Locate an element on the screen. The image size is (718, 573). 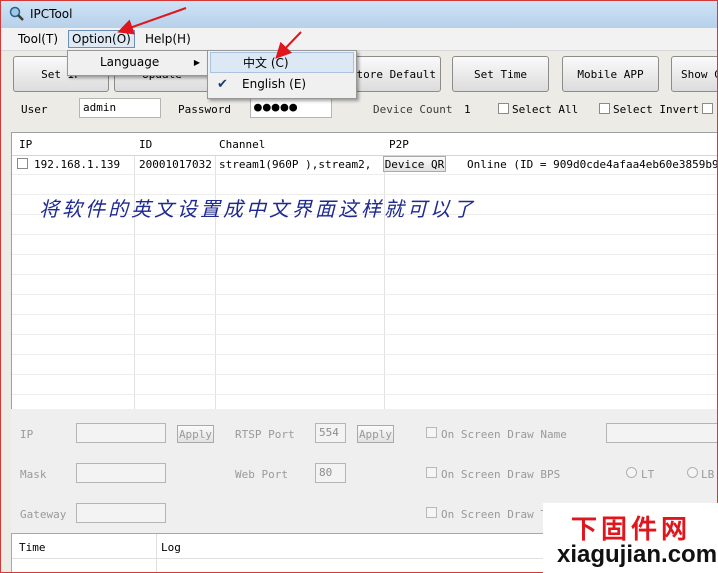
ip-input is located at coordinates (121, 433).